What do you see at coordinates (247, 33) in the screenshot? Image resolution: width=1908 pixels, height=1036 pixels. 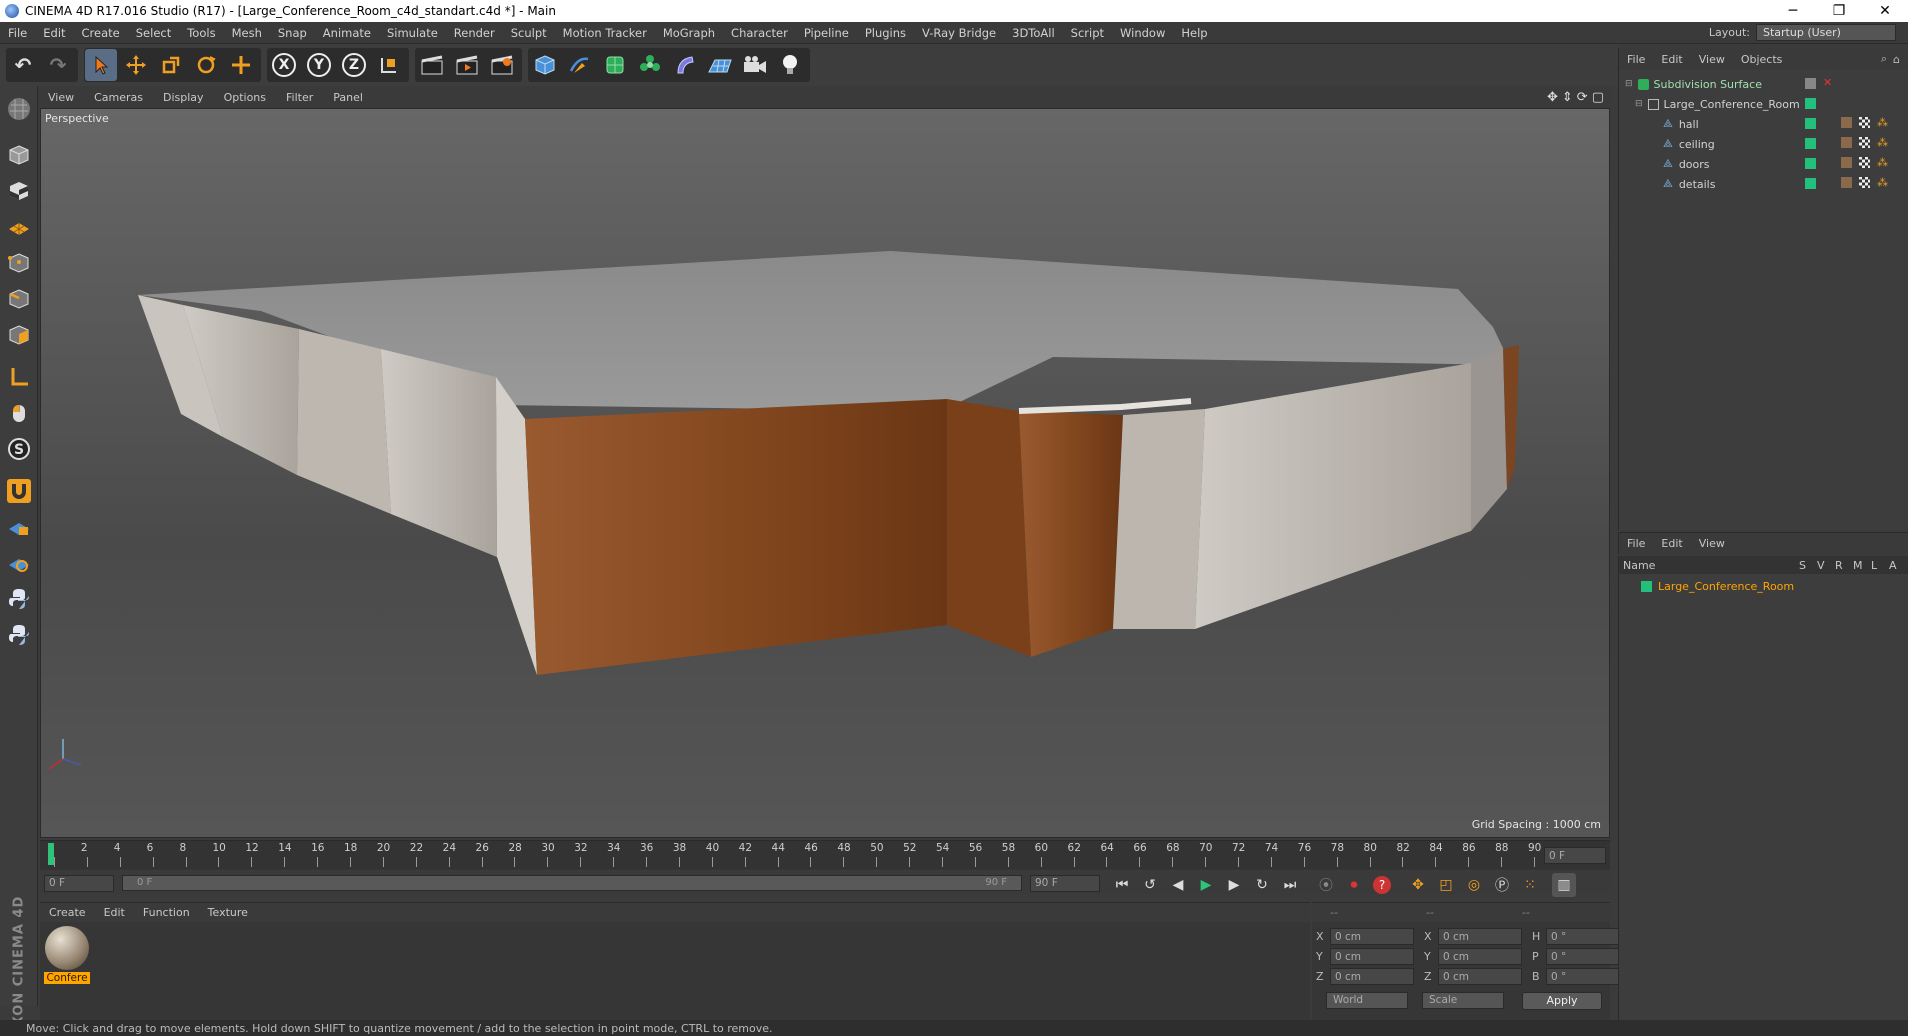 I see `menu-mesh: Mesh` at bounding box center [247, 33].